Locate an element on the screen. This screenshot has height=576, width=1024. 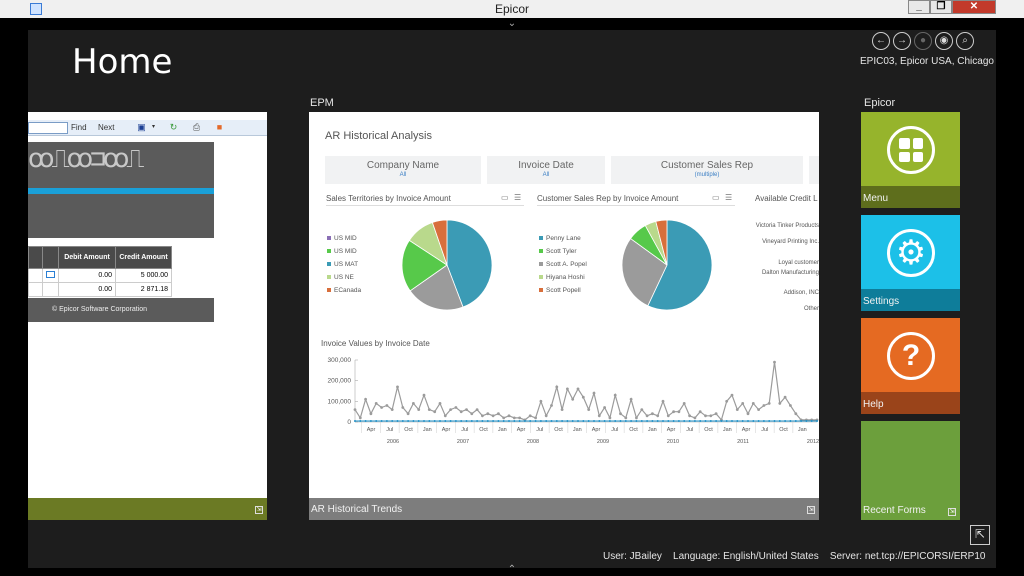
recent-tile-label: Recent Forms is located at coordinates (894, 510).